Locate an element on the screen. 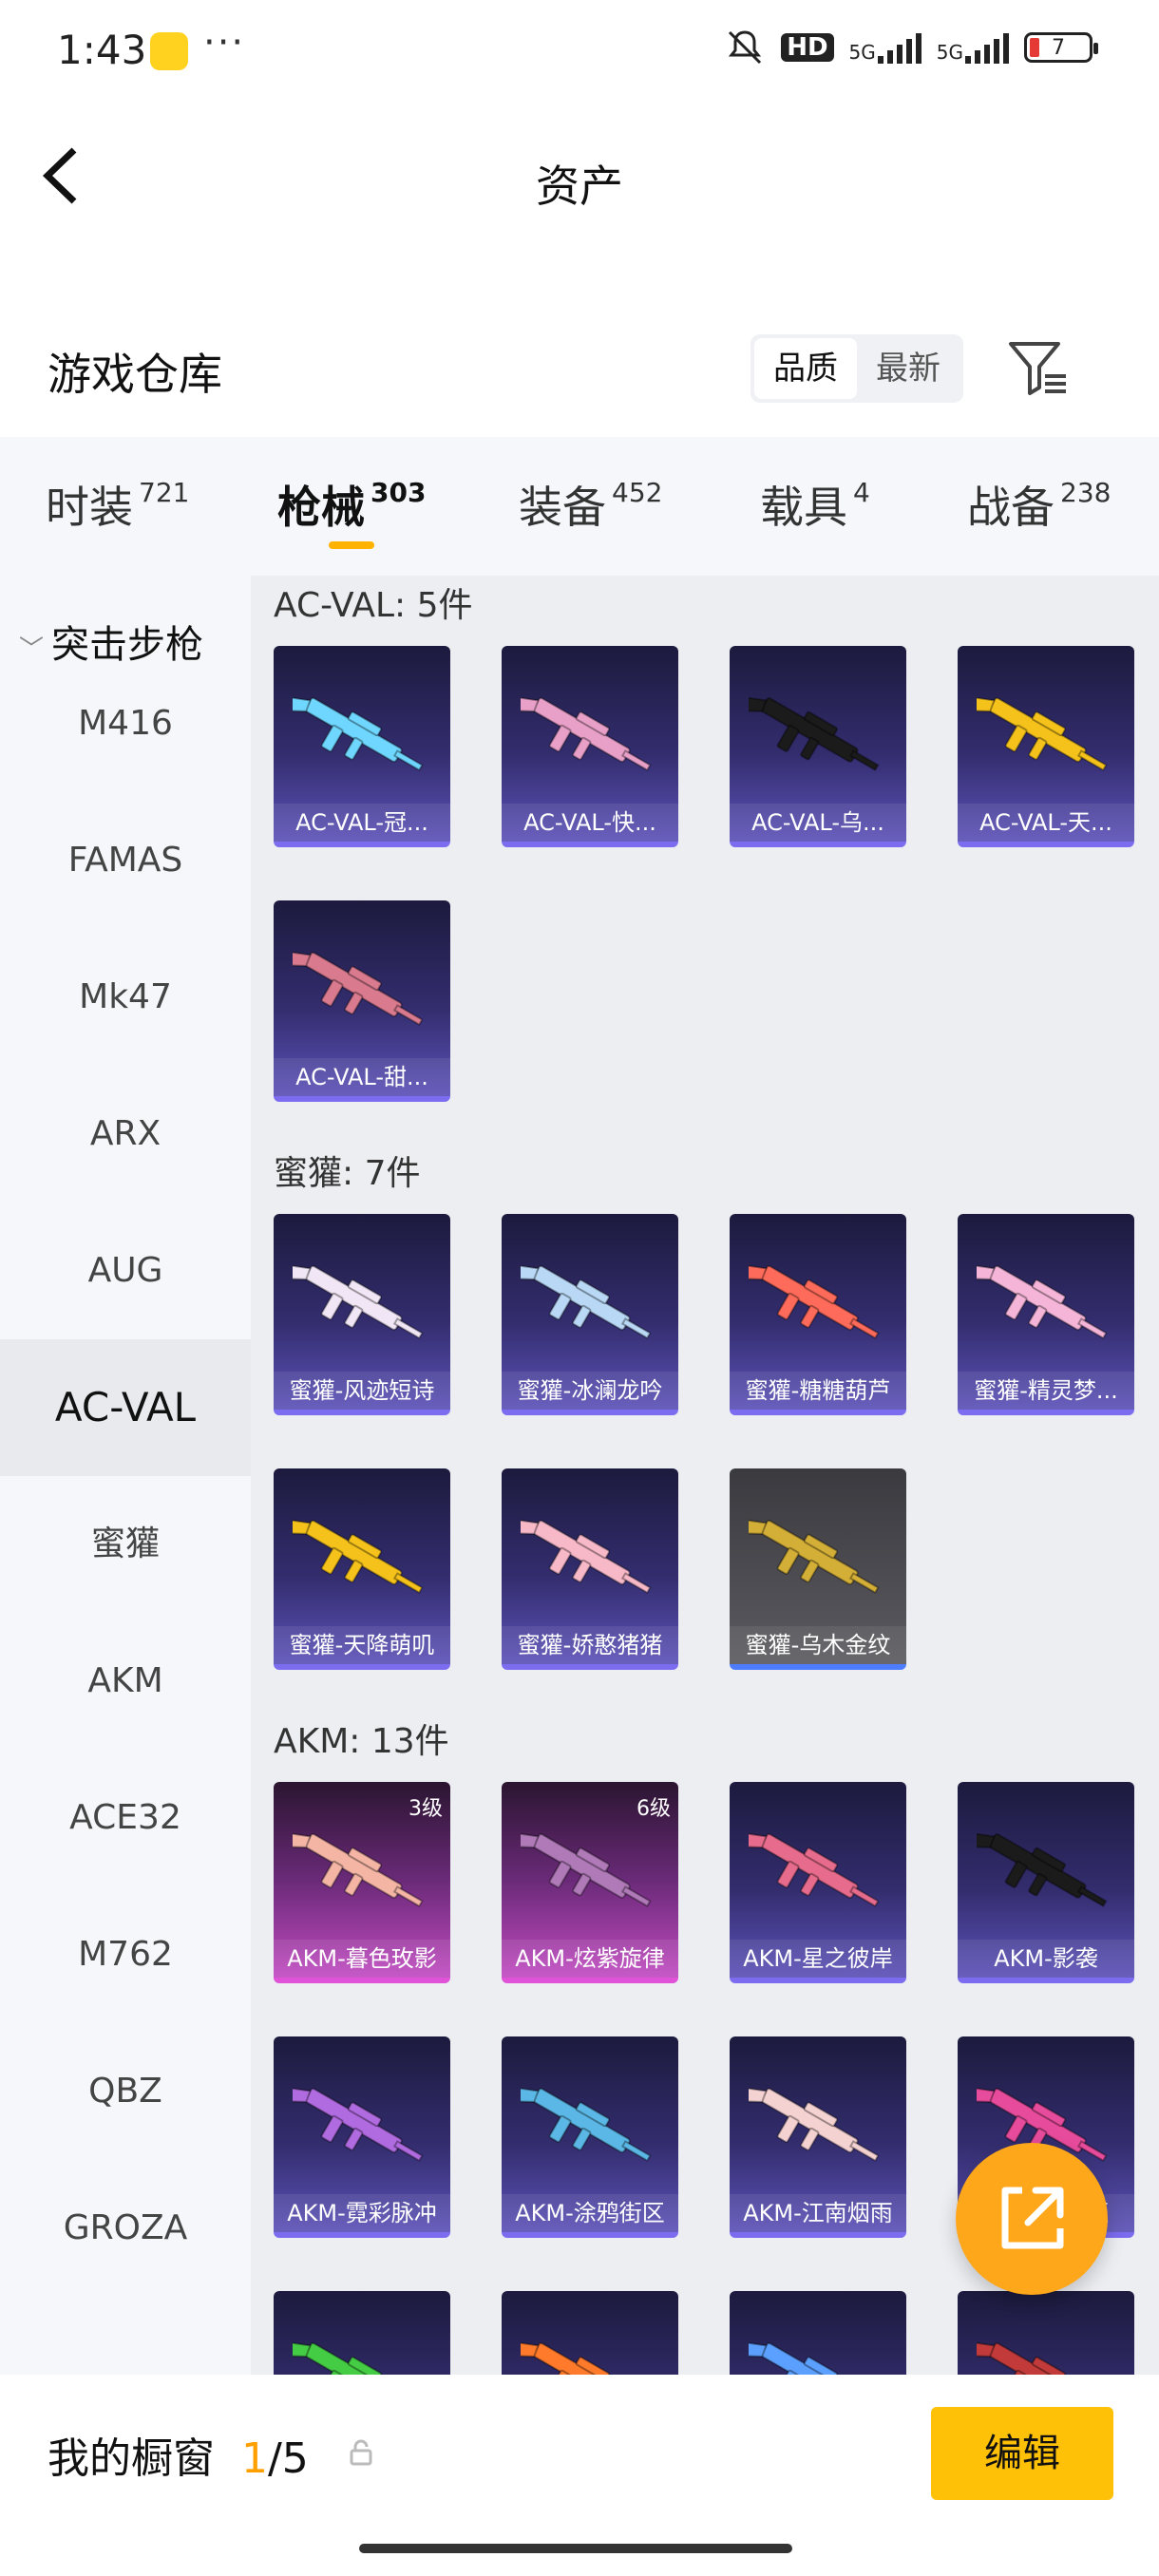  skin-name: AKM-涂鸦街区 is located at coordinates (590, 2213).